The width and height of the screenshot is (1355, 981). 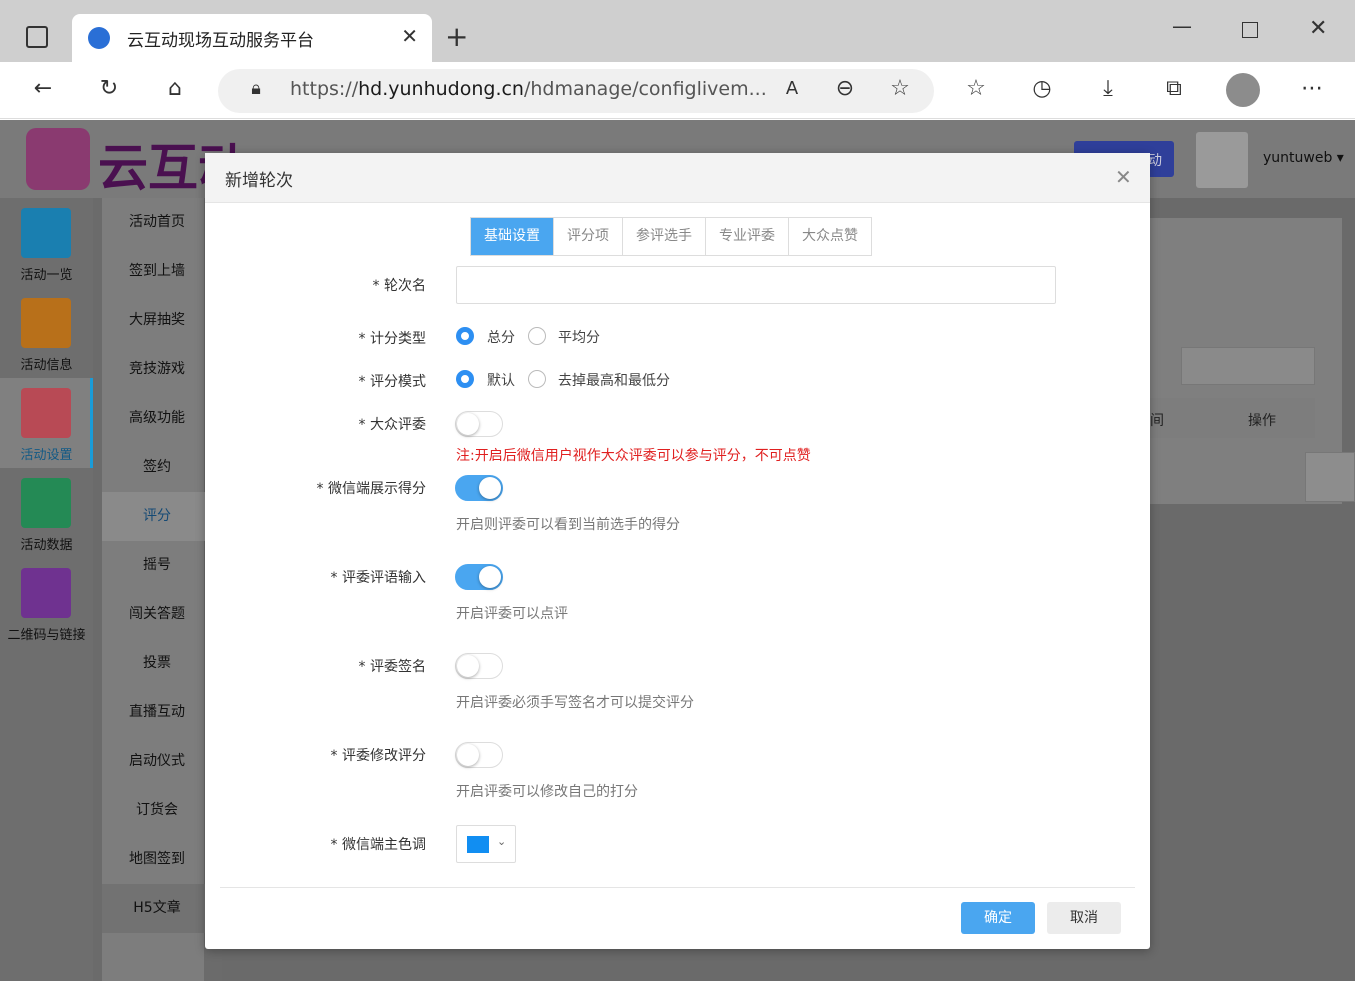 What do you see at coordinates (501, 381) in the screenshot?
I see `score-mode-default-label: 默认` at bounding box center [501, 381].